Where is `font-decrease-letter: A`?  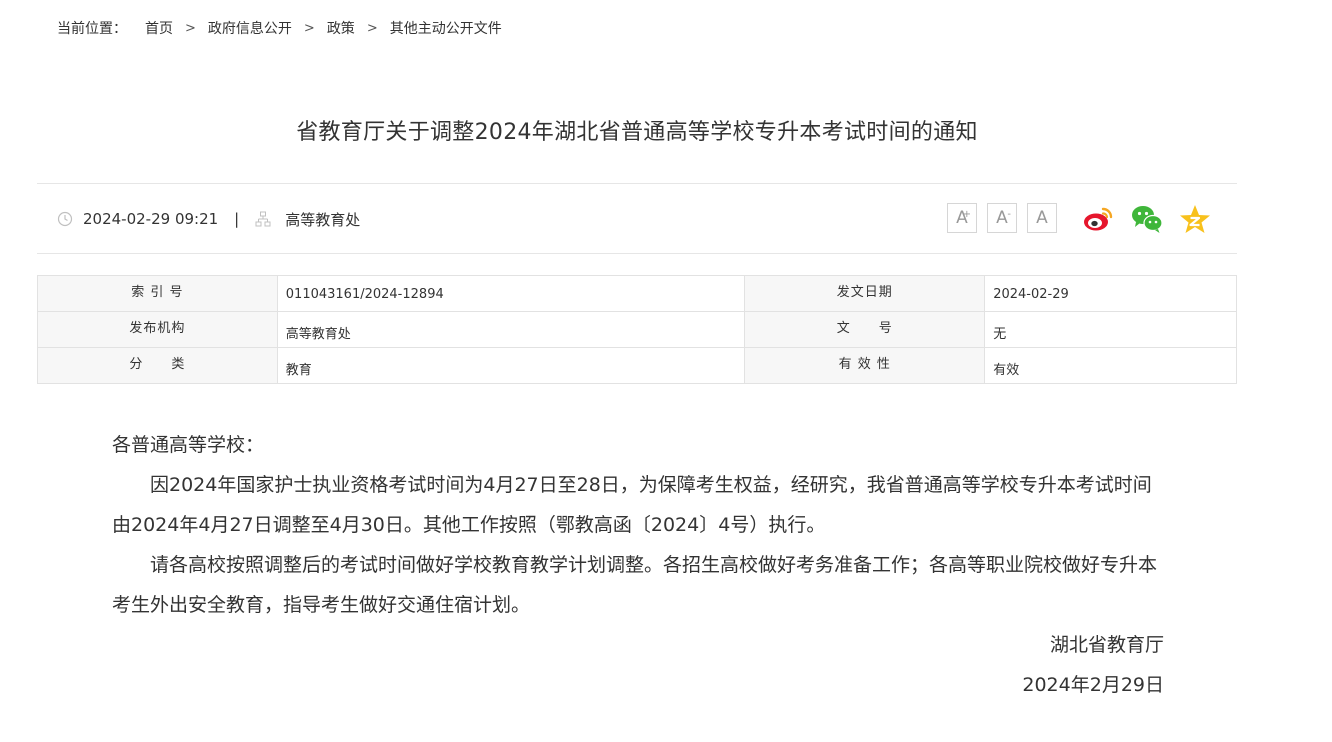
font-decrease-letter: A is located at coordinates (1002, 218).